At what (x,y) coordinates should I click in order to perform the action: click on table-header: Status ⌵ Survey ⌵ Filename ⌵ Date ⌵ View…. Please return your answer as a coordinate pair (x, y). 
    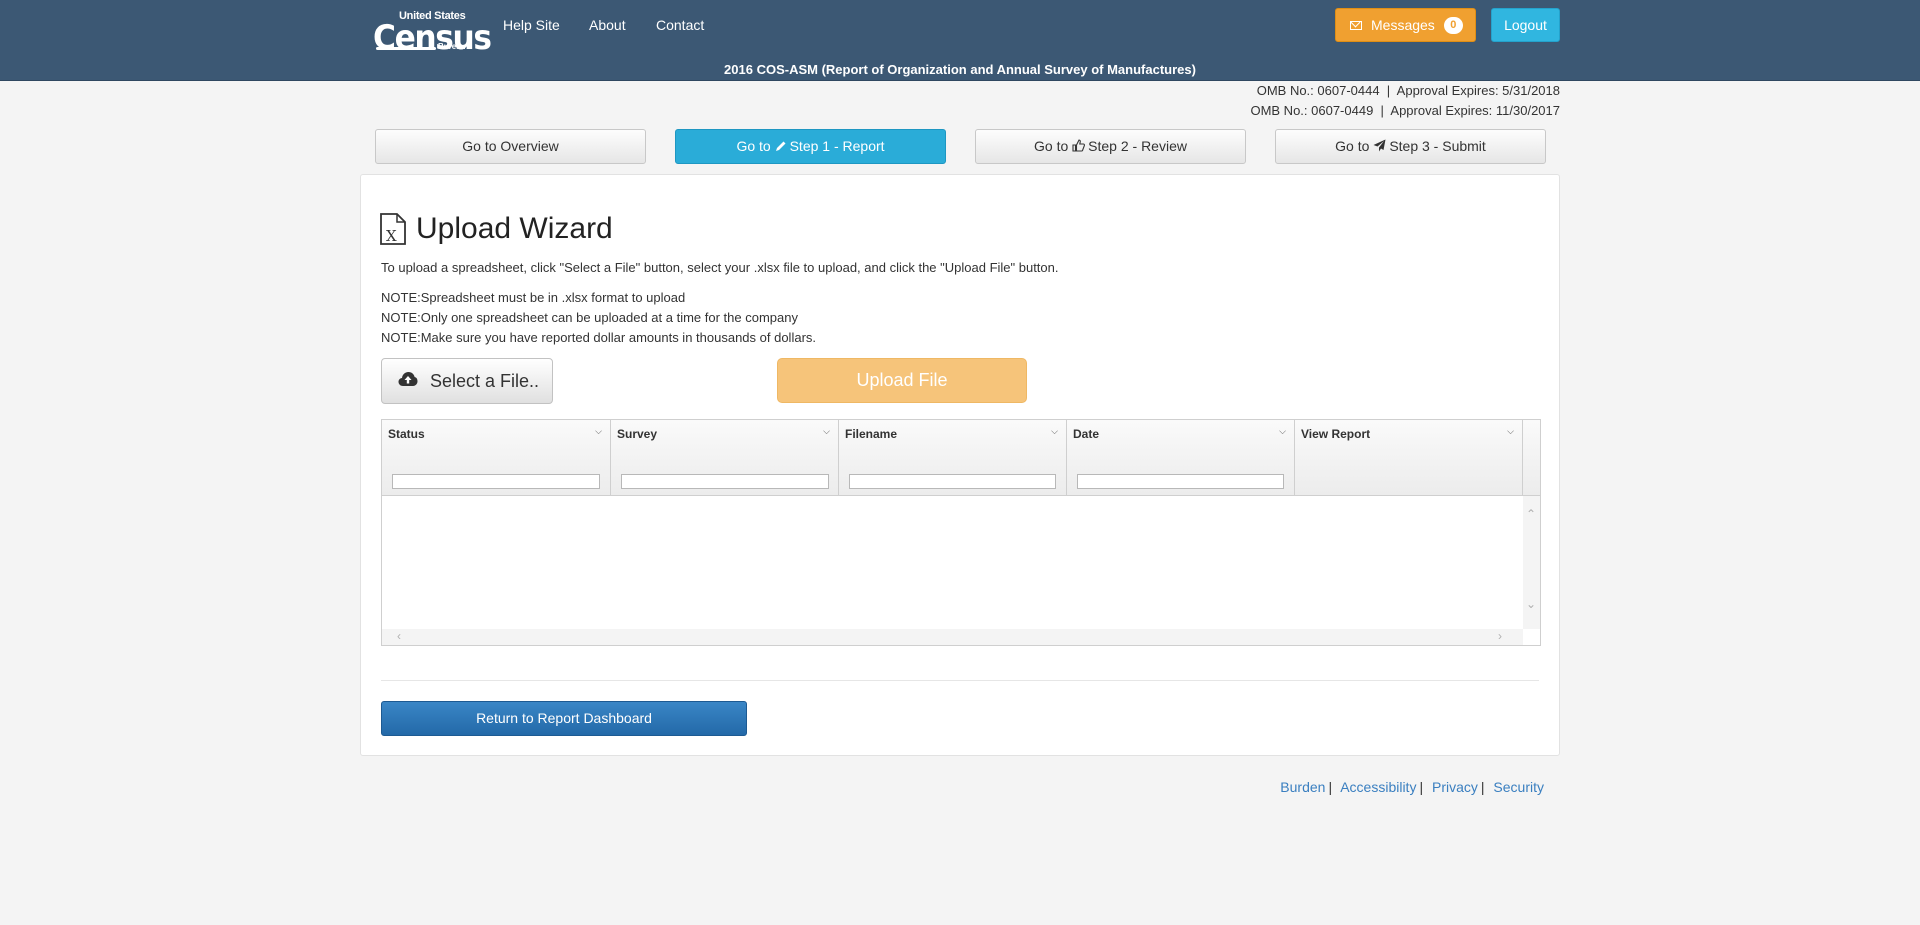
    Looking at the image, I should click on (961, 458).